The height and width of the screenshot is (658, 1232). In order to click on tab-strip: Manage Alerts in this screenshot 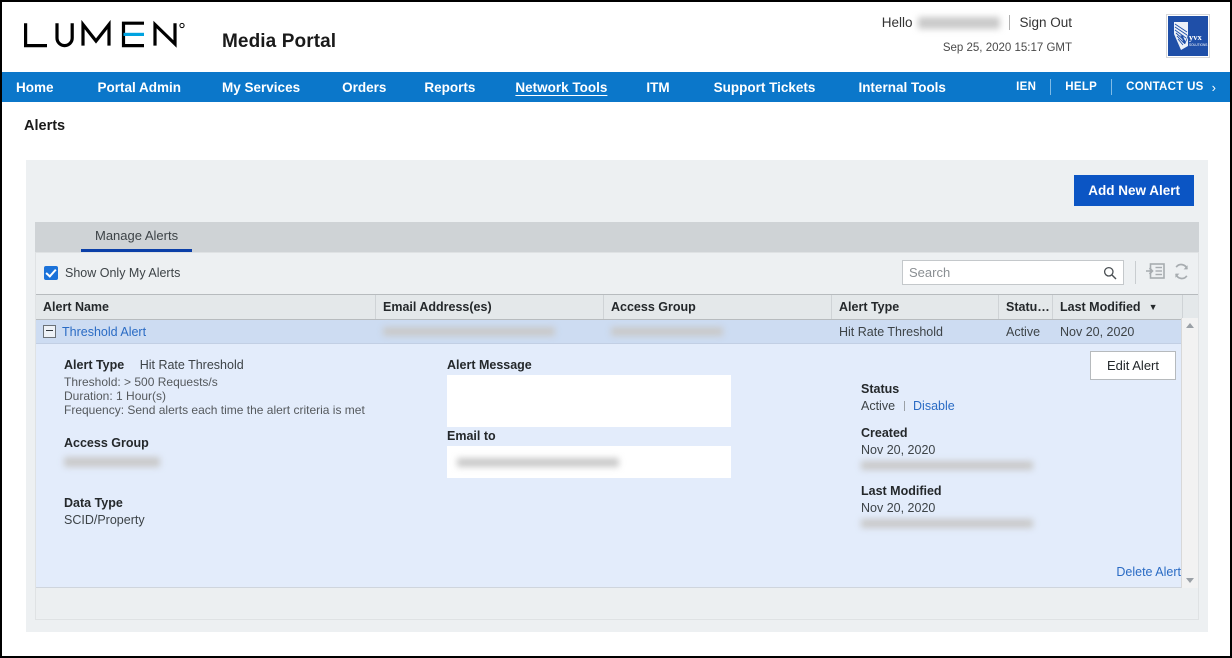, I will do `click(617, 237)`.